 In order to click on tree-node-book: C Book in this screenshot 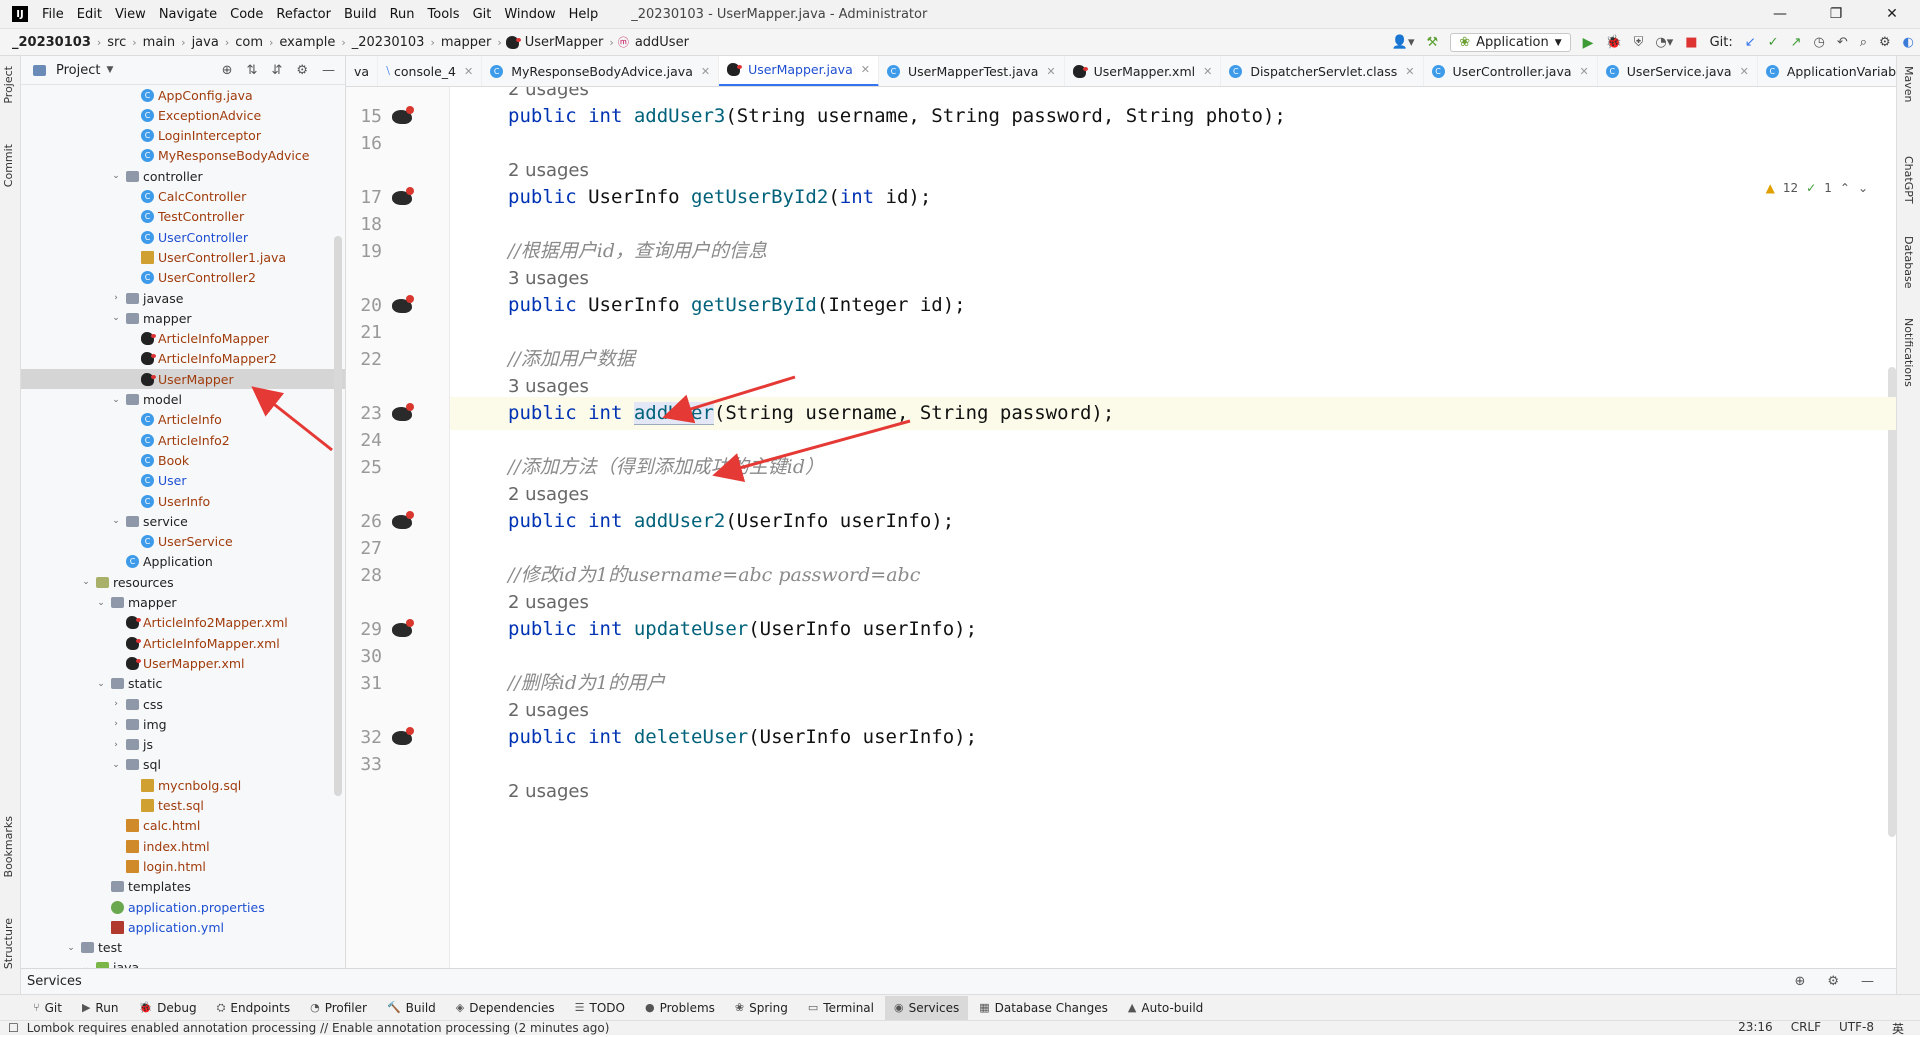, I will do `click(157, 460)`.